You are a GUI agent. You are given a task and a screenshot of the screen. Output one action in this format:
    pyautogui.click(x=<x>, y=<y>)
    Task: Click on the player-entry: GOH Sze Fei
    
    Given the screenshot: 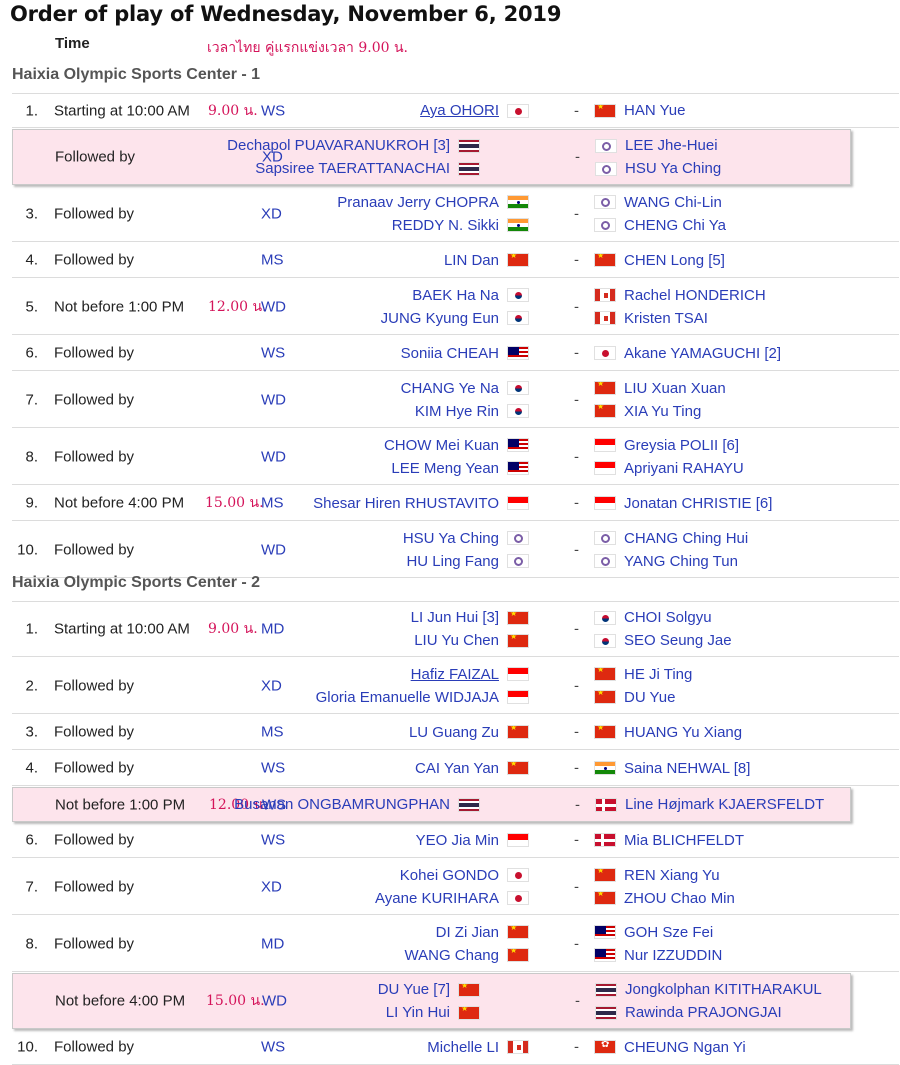 What is the action you would take?
    pyautogui.click(x=653, y=932)
    